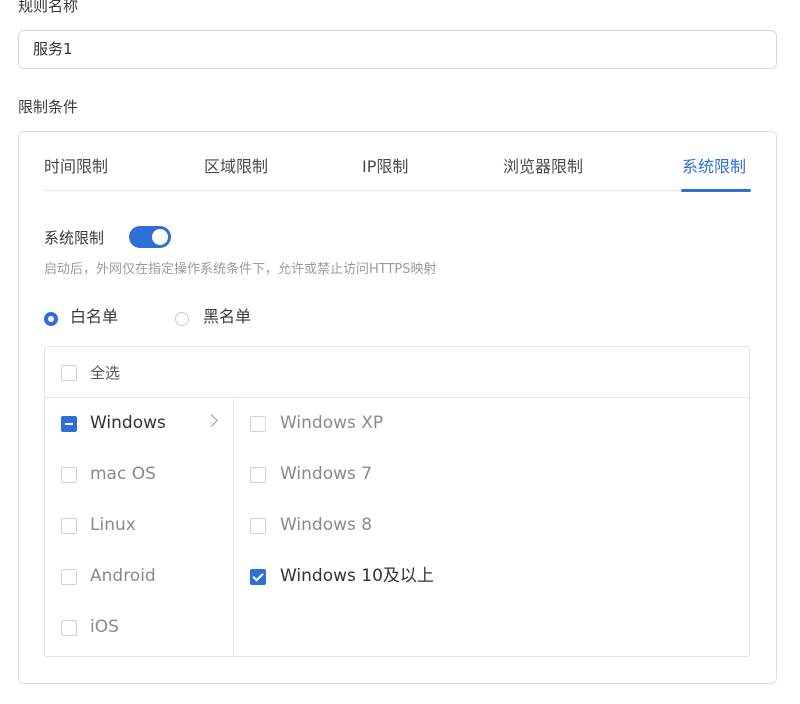  I want to click on tab-ip-limit: IP限制, so click(385, 167).